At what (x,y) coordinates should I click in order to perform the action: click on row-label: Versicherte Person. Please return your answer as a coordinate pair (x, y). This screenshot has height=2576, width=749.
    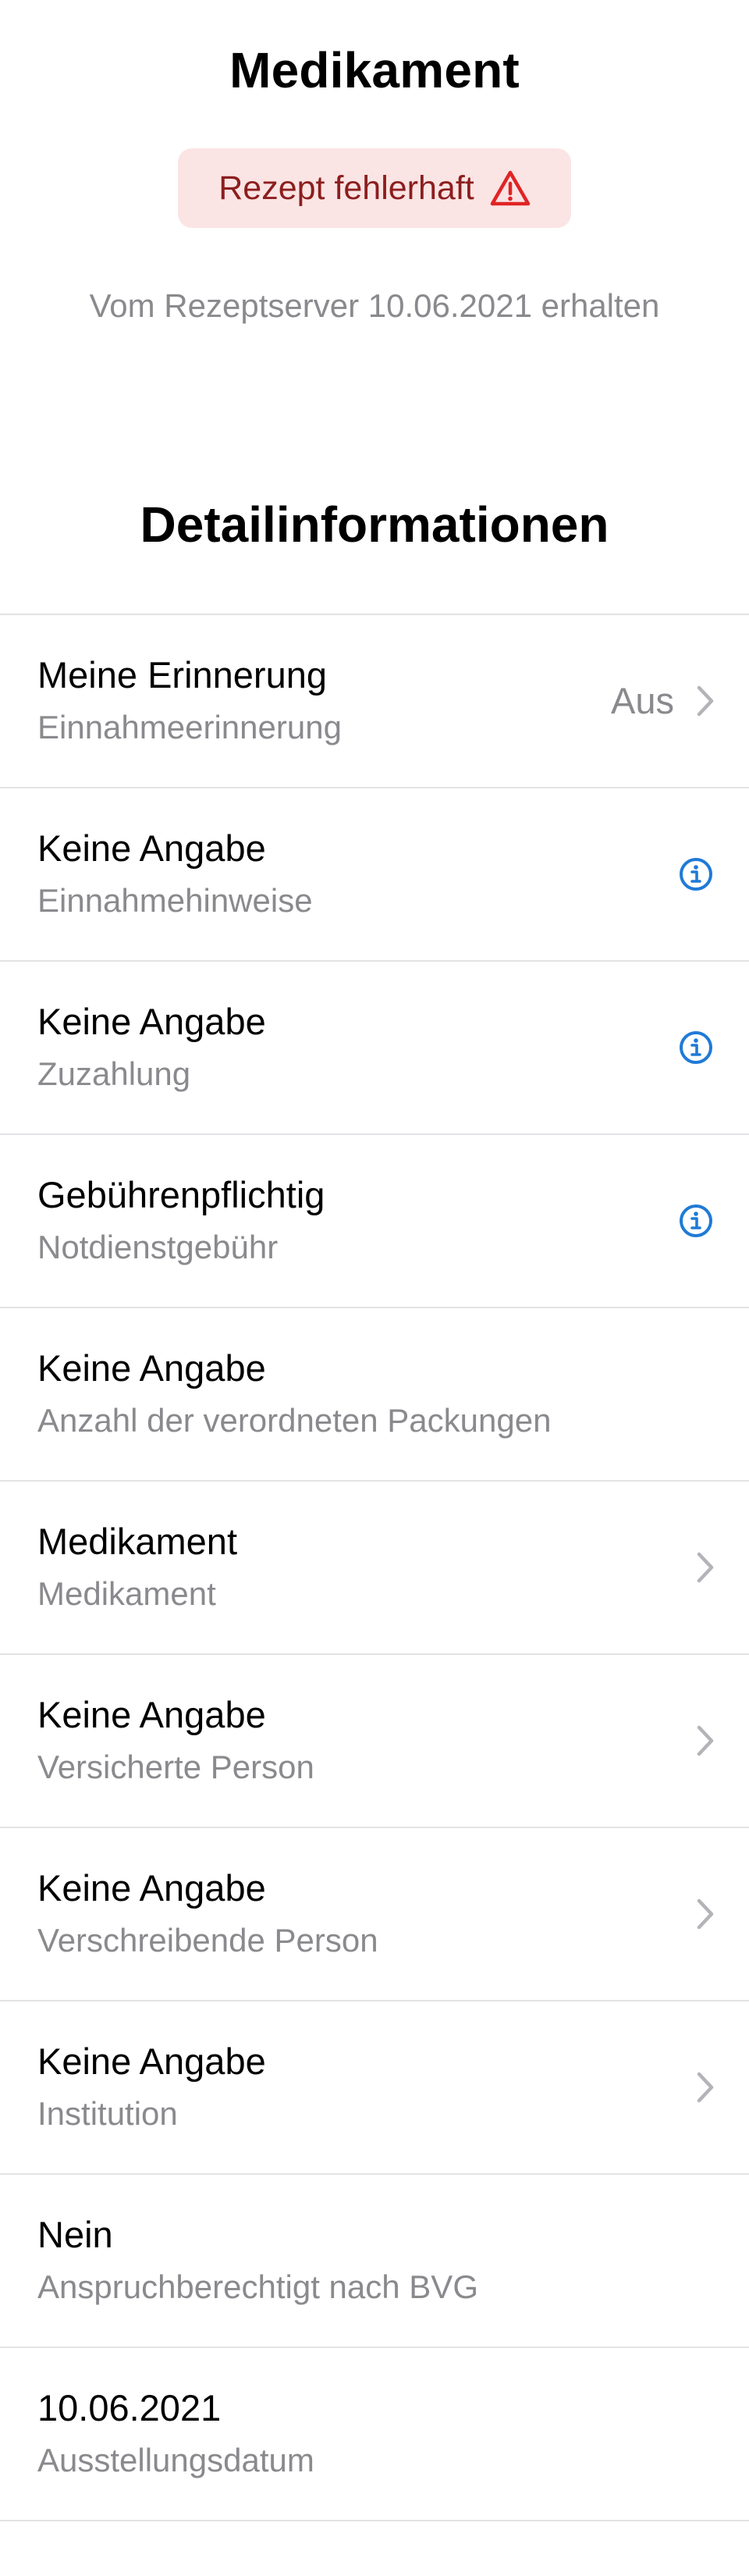
    Looking at the image, I should click on (175, 1767).